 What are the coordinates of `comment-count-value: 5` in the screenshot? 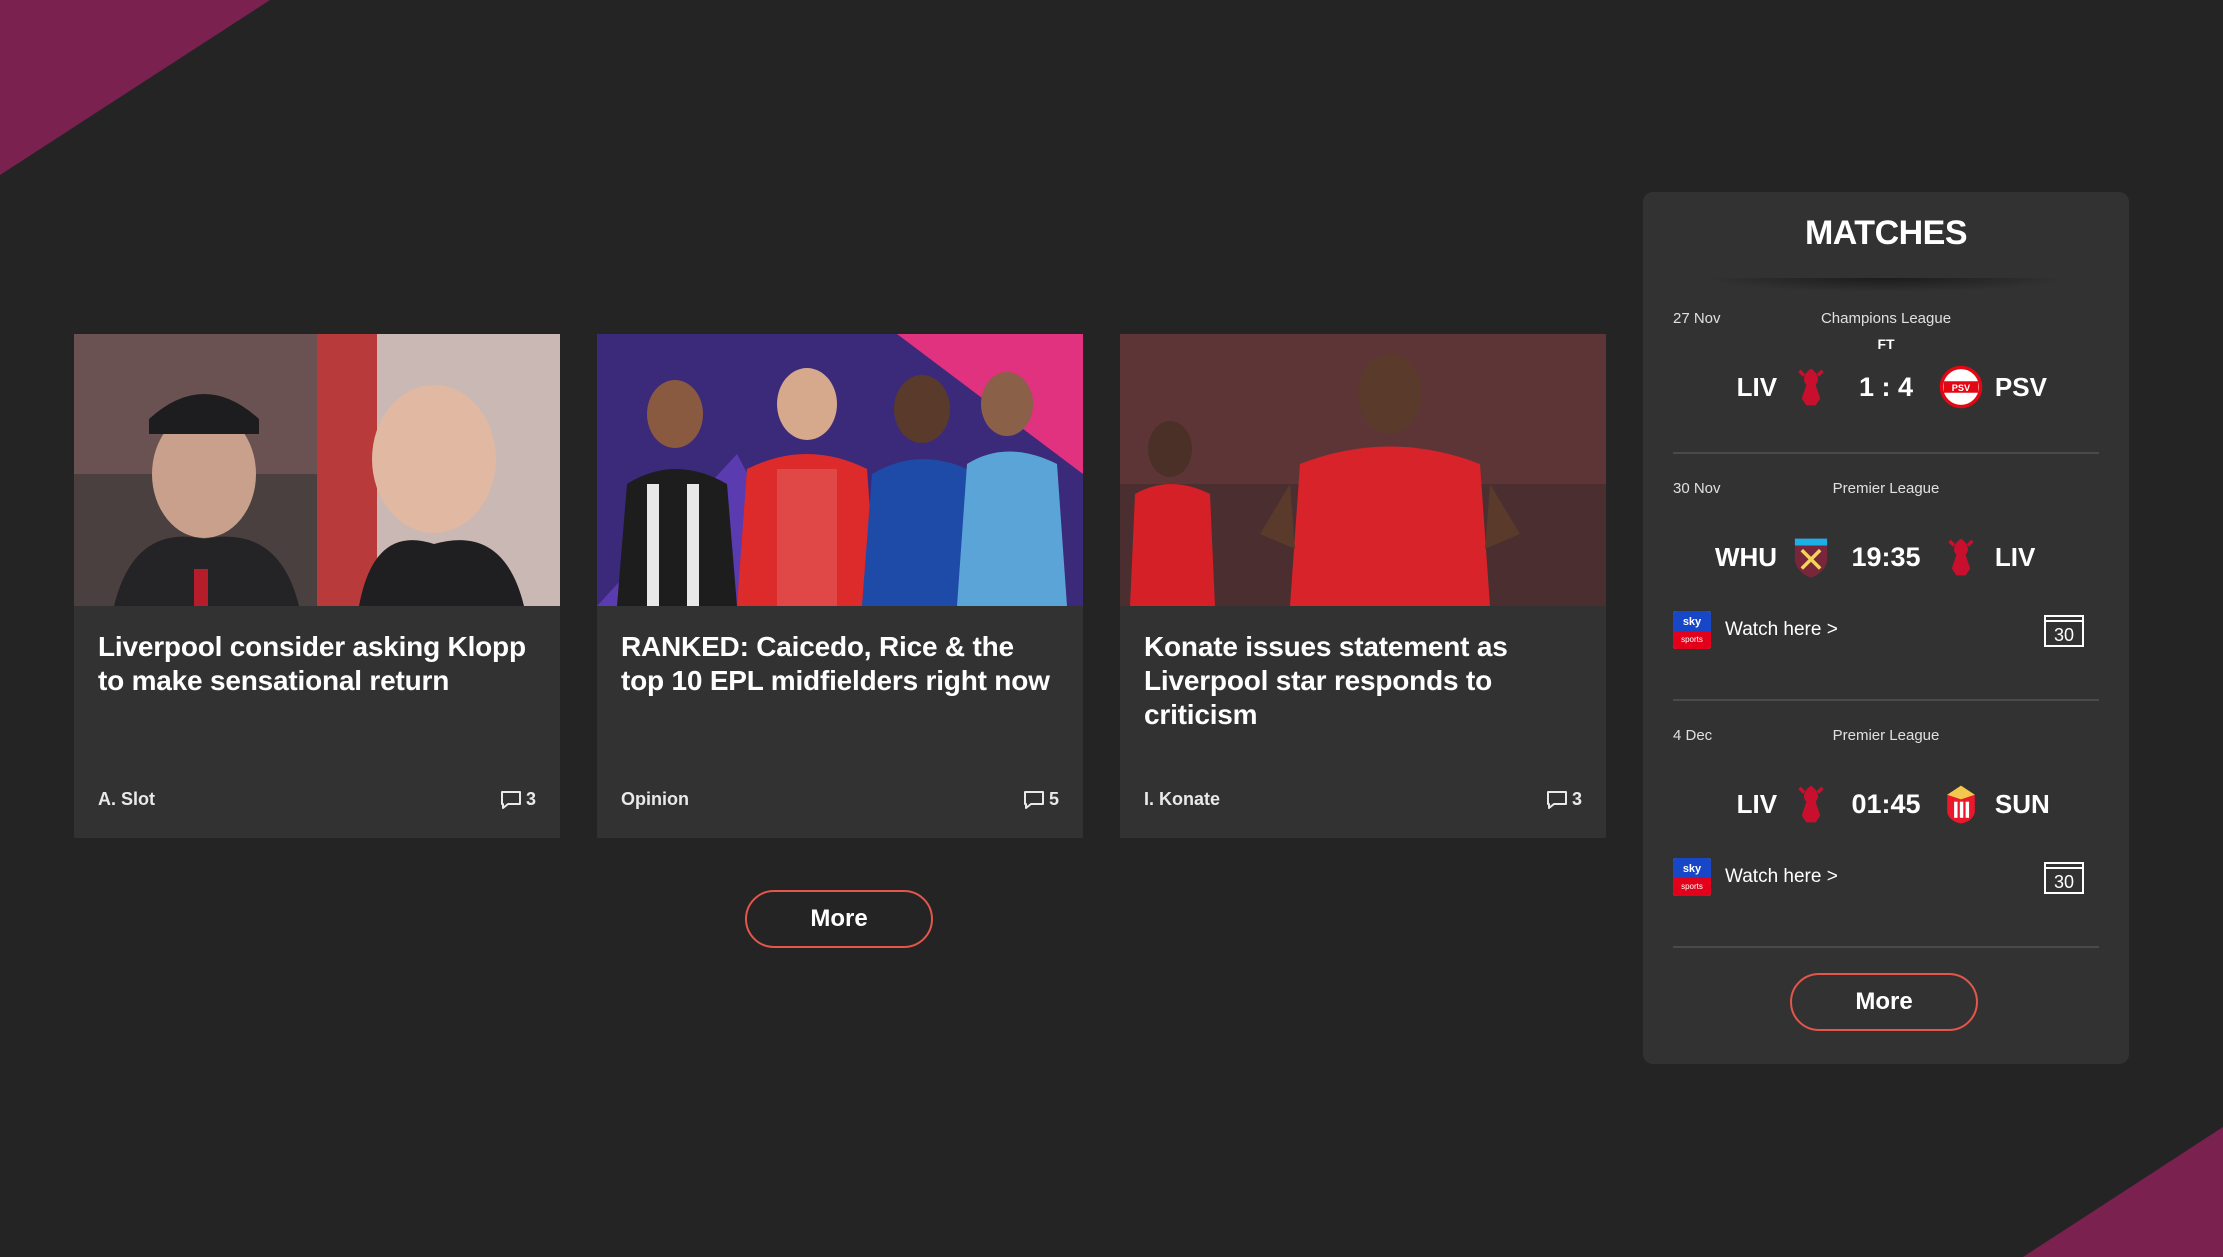 It's located at (1053, 799).